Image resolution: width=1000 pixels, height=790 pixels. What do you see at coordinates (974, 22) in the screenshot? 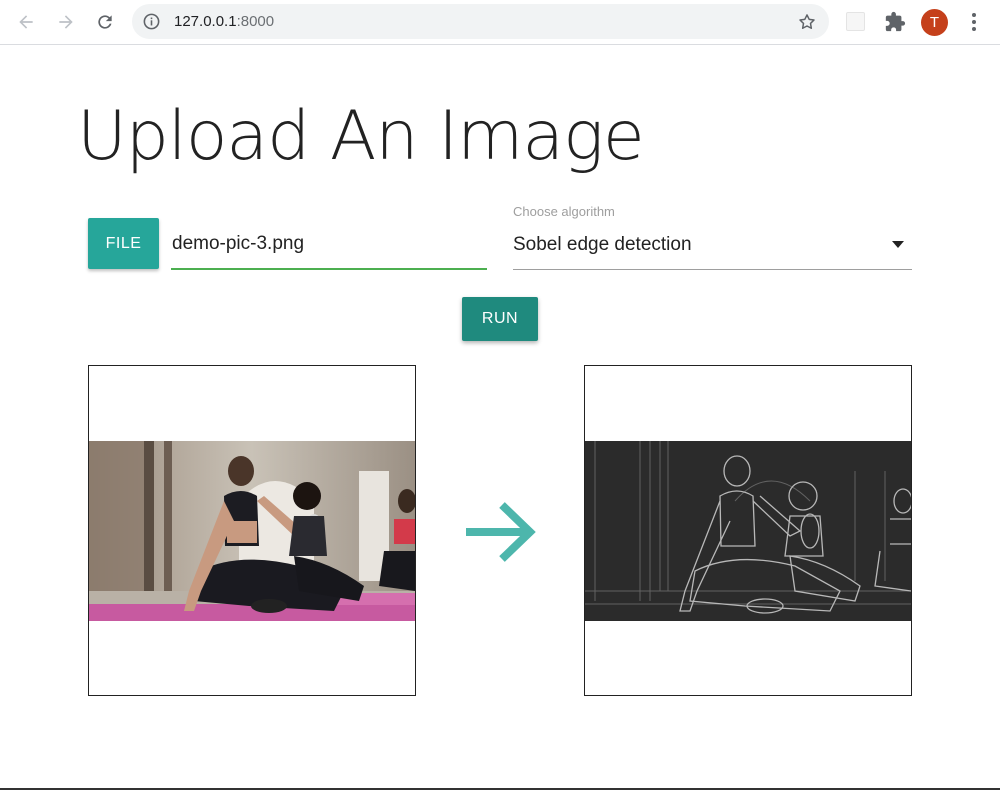
I see `menu-kebab-icon` at bounding box center [974, 22].